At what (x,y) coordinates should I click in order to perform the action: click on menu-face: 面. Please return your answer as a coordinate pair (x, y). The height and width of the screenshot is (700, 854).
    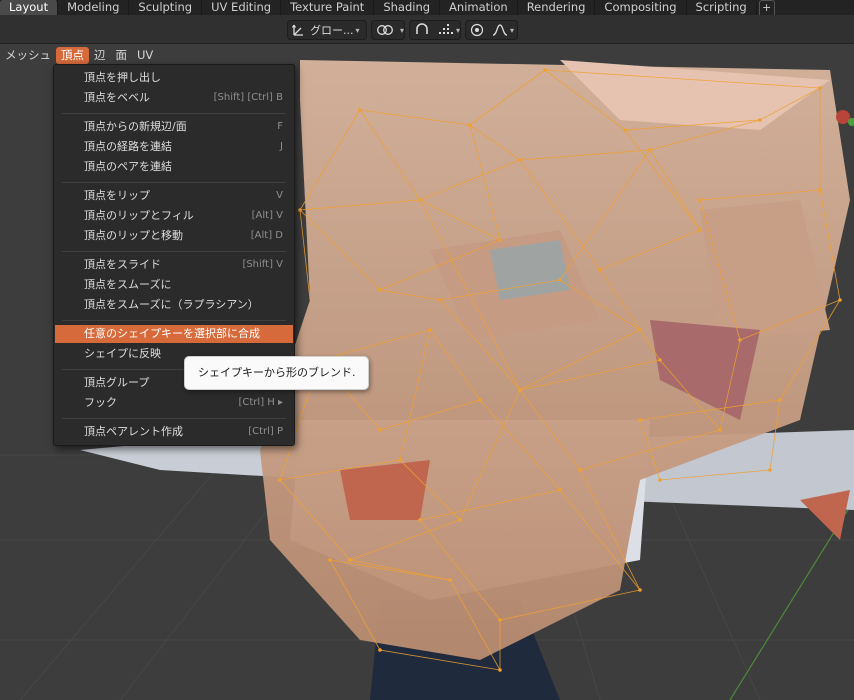
    Looking at the image, I should click on (122, 55).